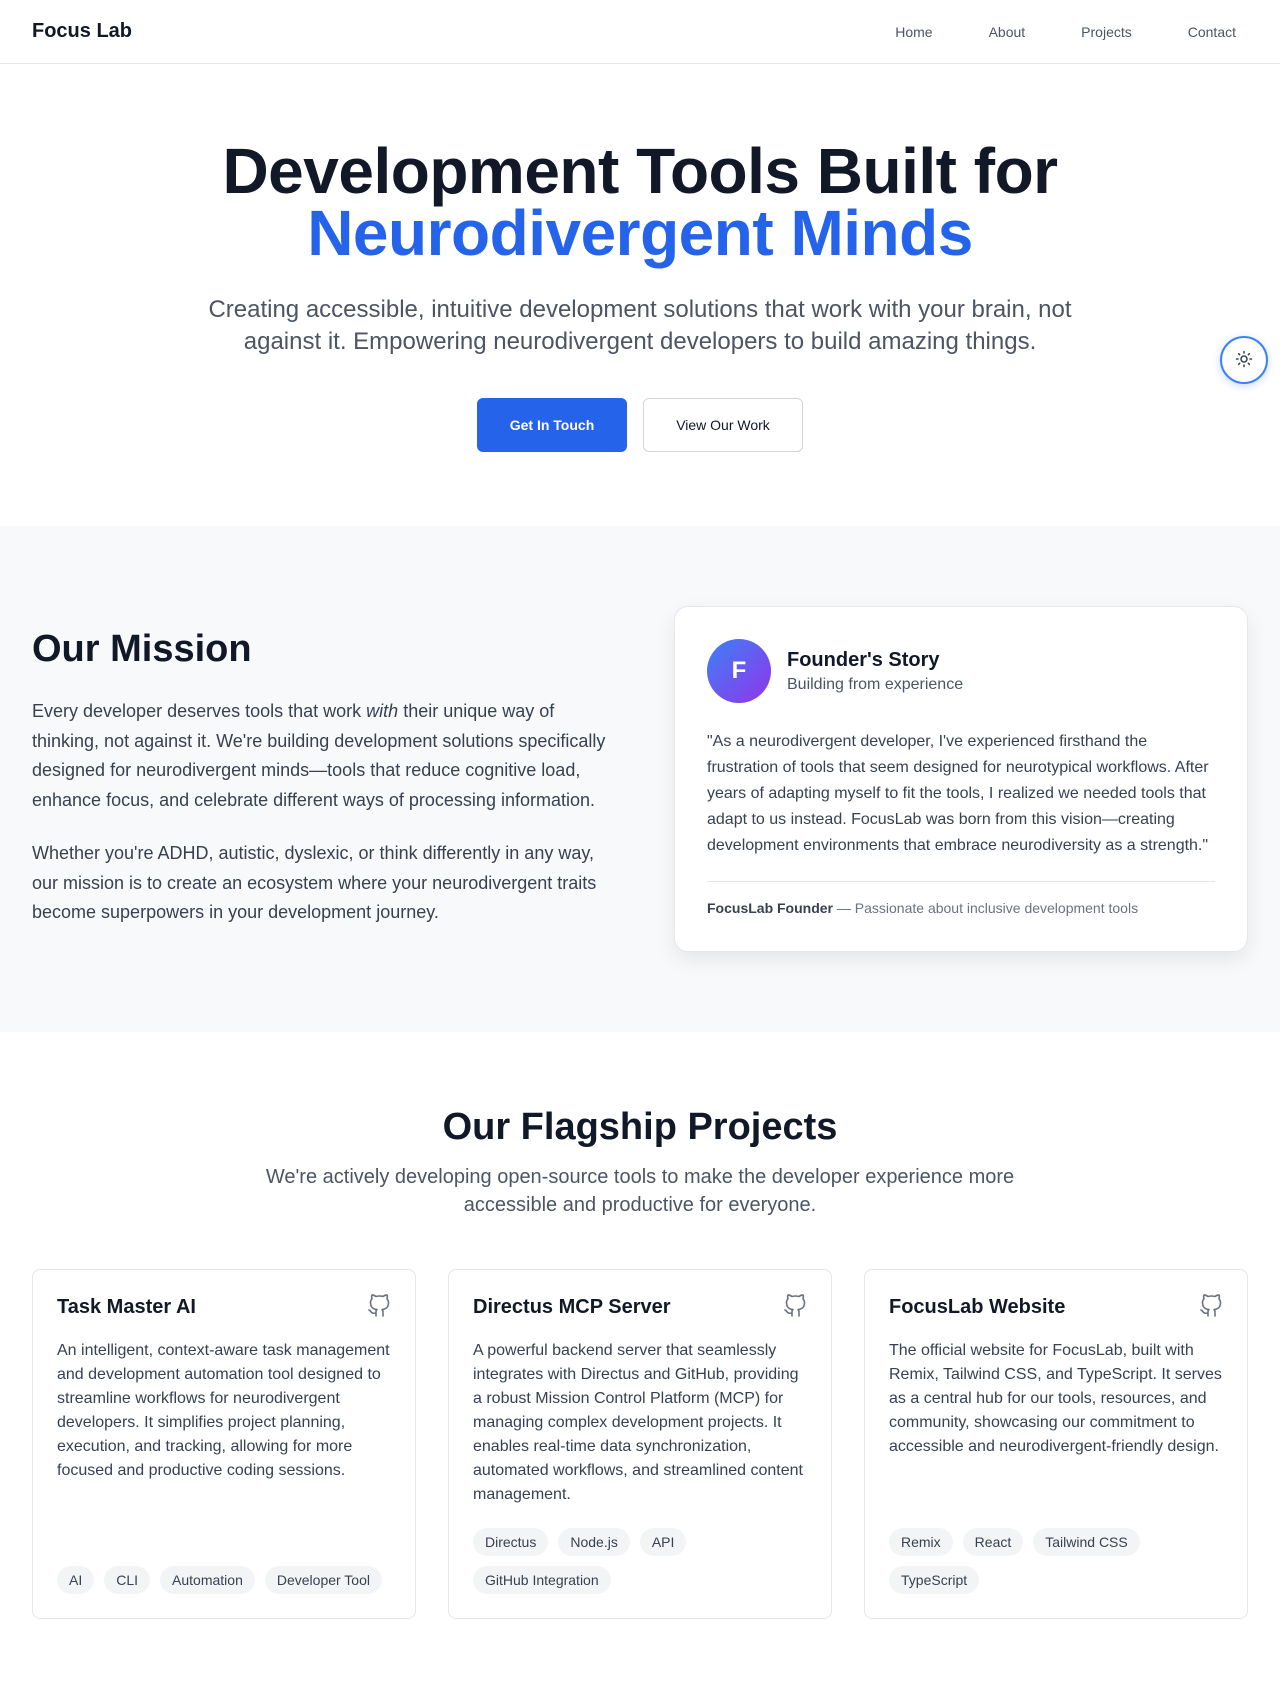 The width and height of the screenshot is (1280, 1702). Describe the element at coordinates (663, 1542) in the screenshot. I see `tag: API` at that location.